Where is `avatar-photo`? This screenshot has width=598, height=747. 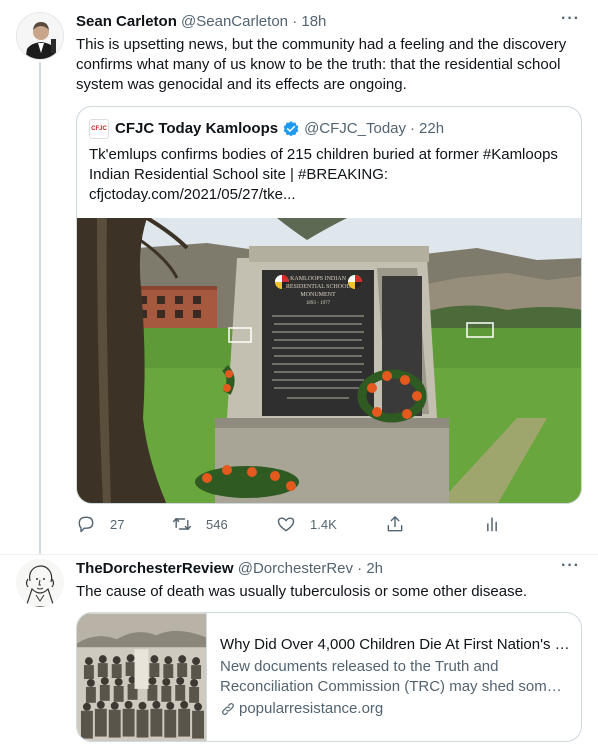
avatar-photo is located at coordinates (40, 36).